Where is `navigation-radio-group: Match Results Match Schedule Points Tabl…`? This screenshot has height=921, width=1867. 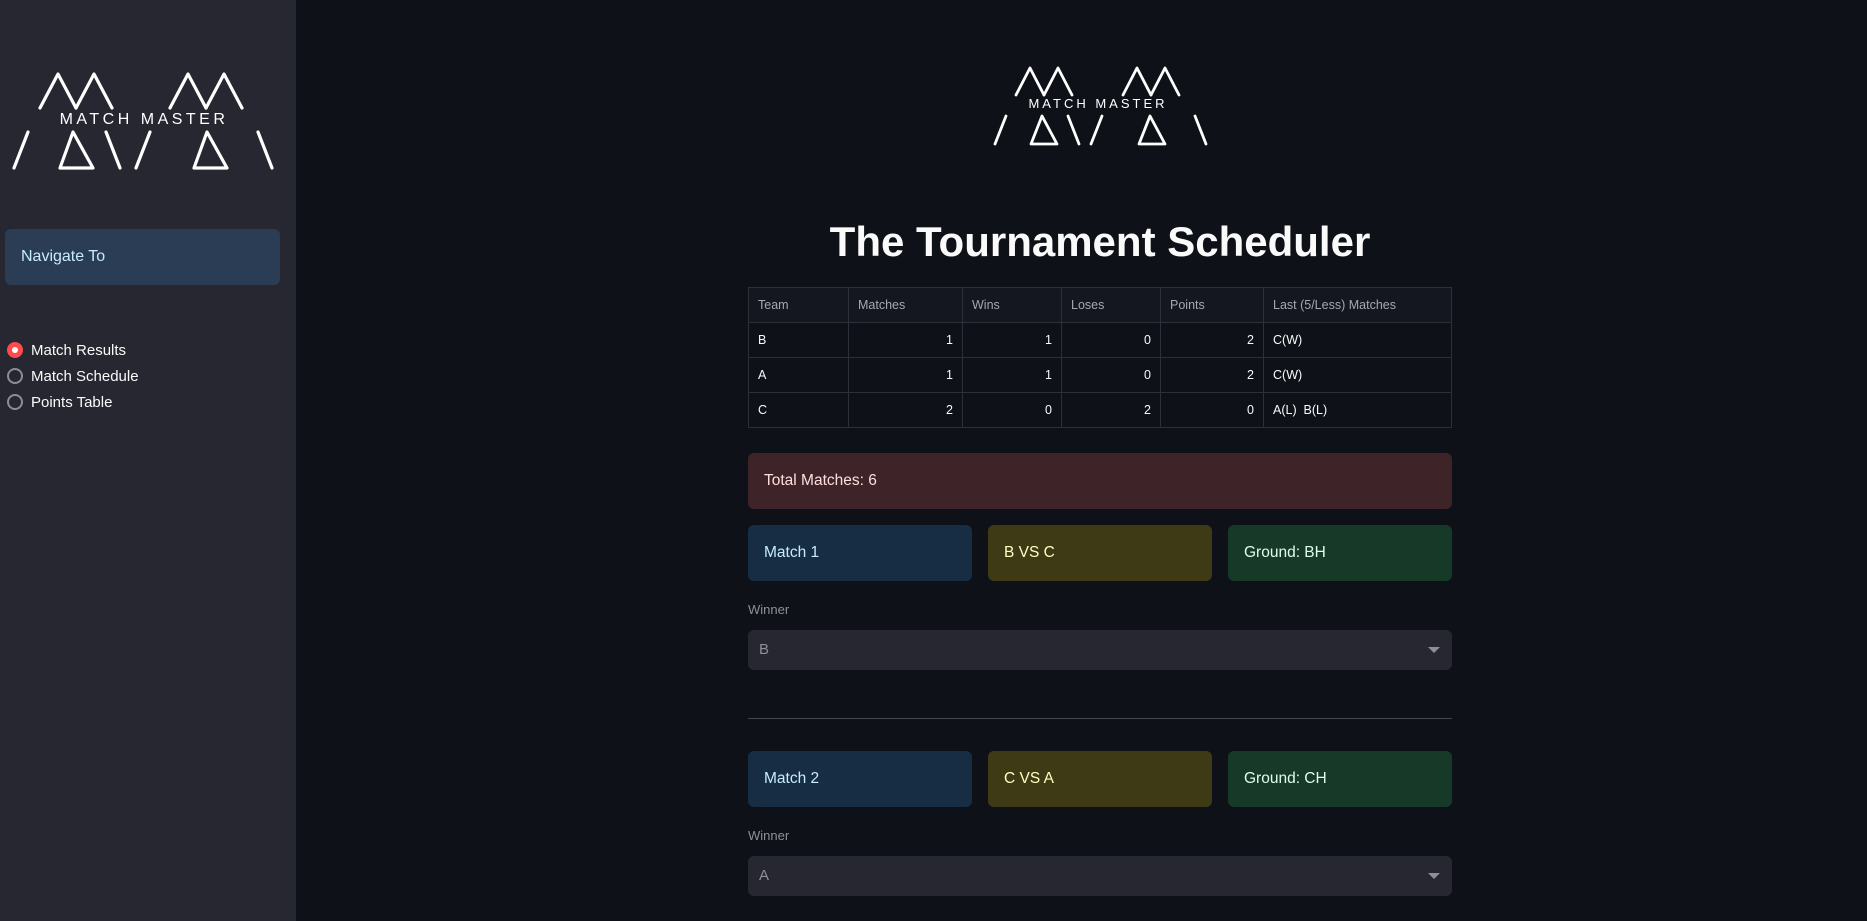 navigation-radio-group: Match Results Match Schedule Points Tabl… is located at coordinates (73, 376).